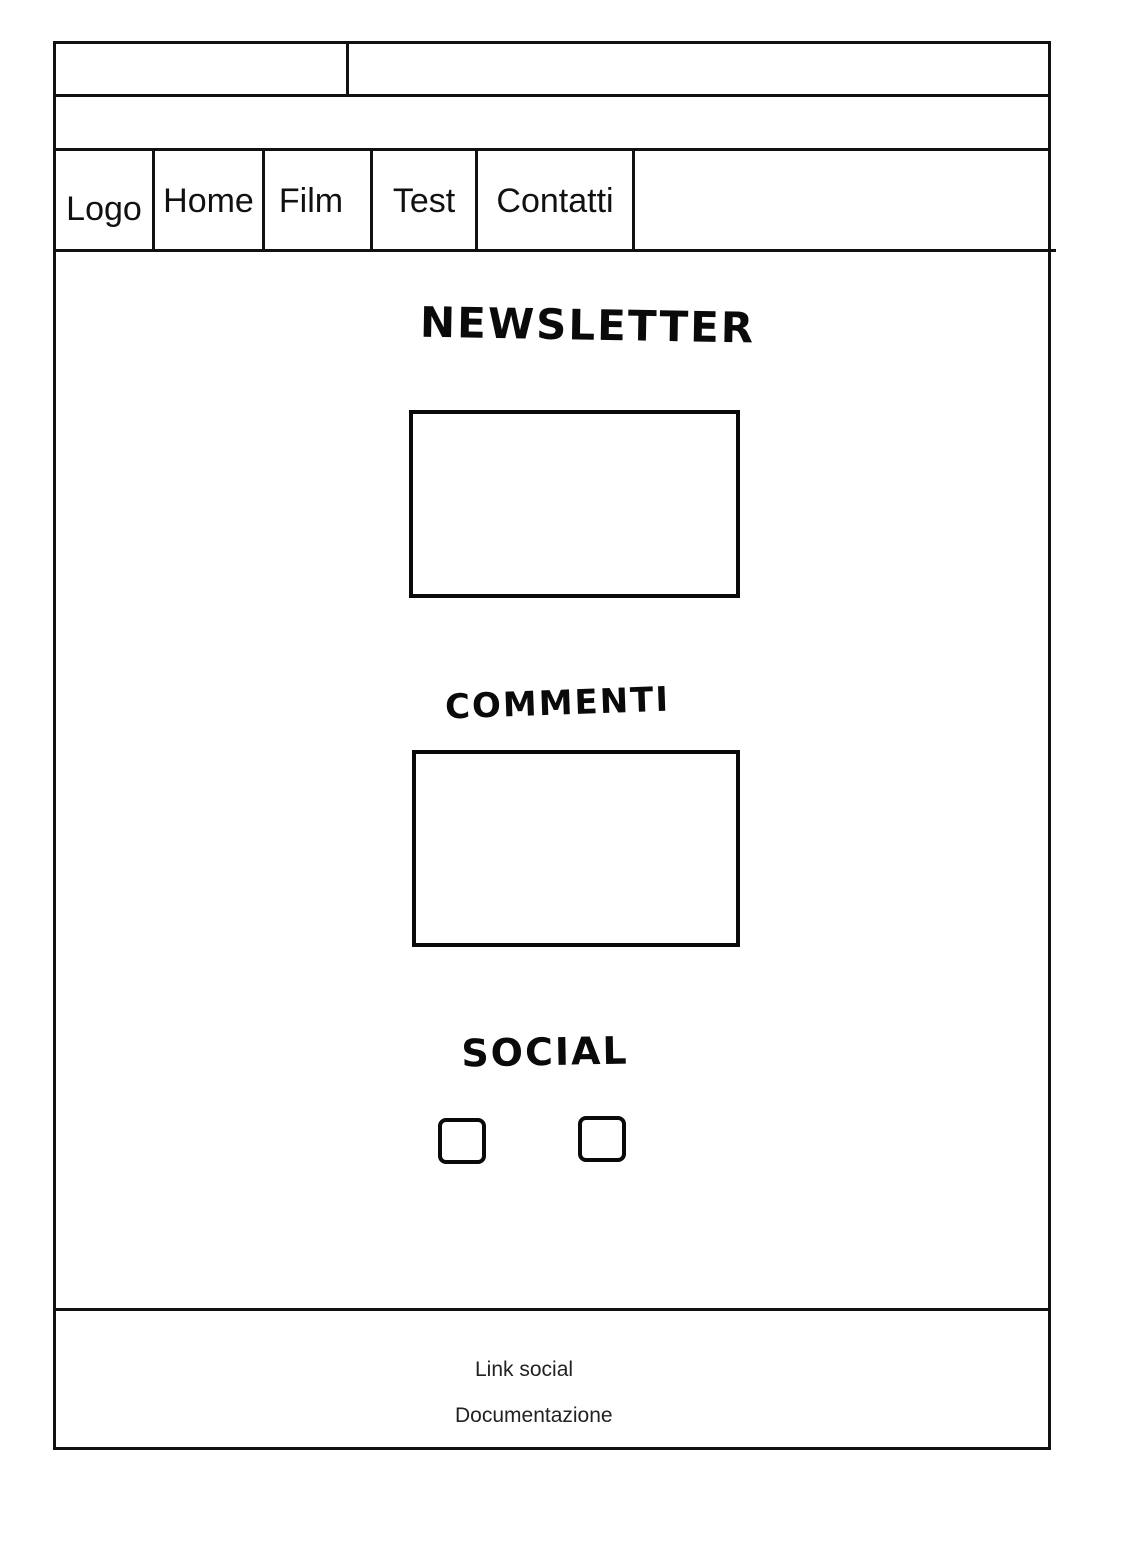 This screenshot has height=1548, width=1131. I want to click on newsletter-title: NEWSLETTER, so click(587, 325).